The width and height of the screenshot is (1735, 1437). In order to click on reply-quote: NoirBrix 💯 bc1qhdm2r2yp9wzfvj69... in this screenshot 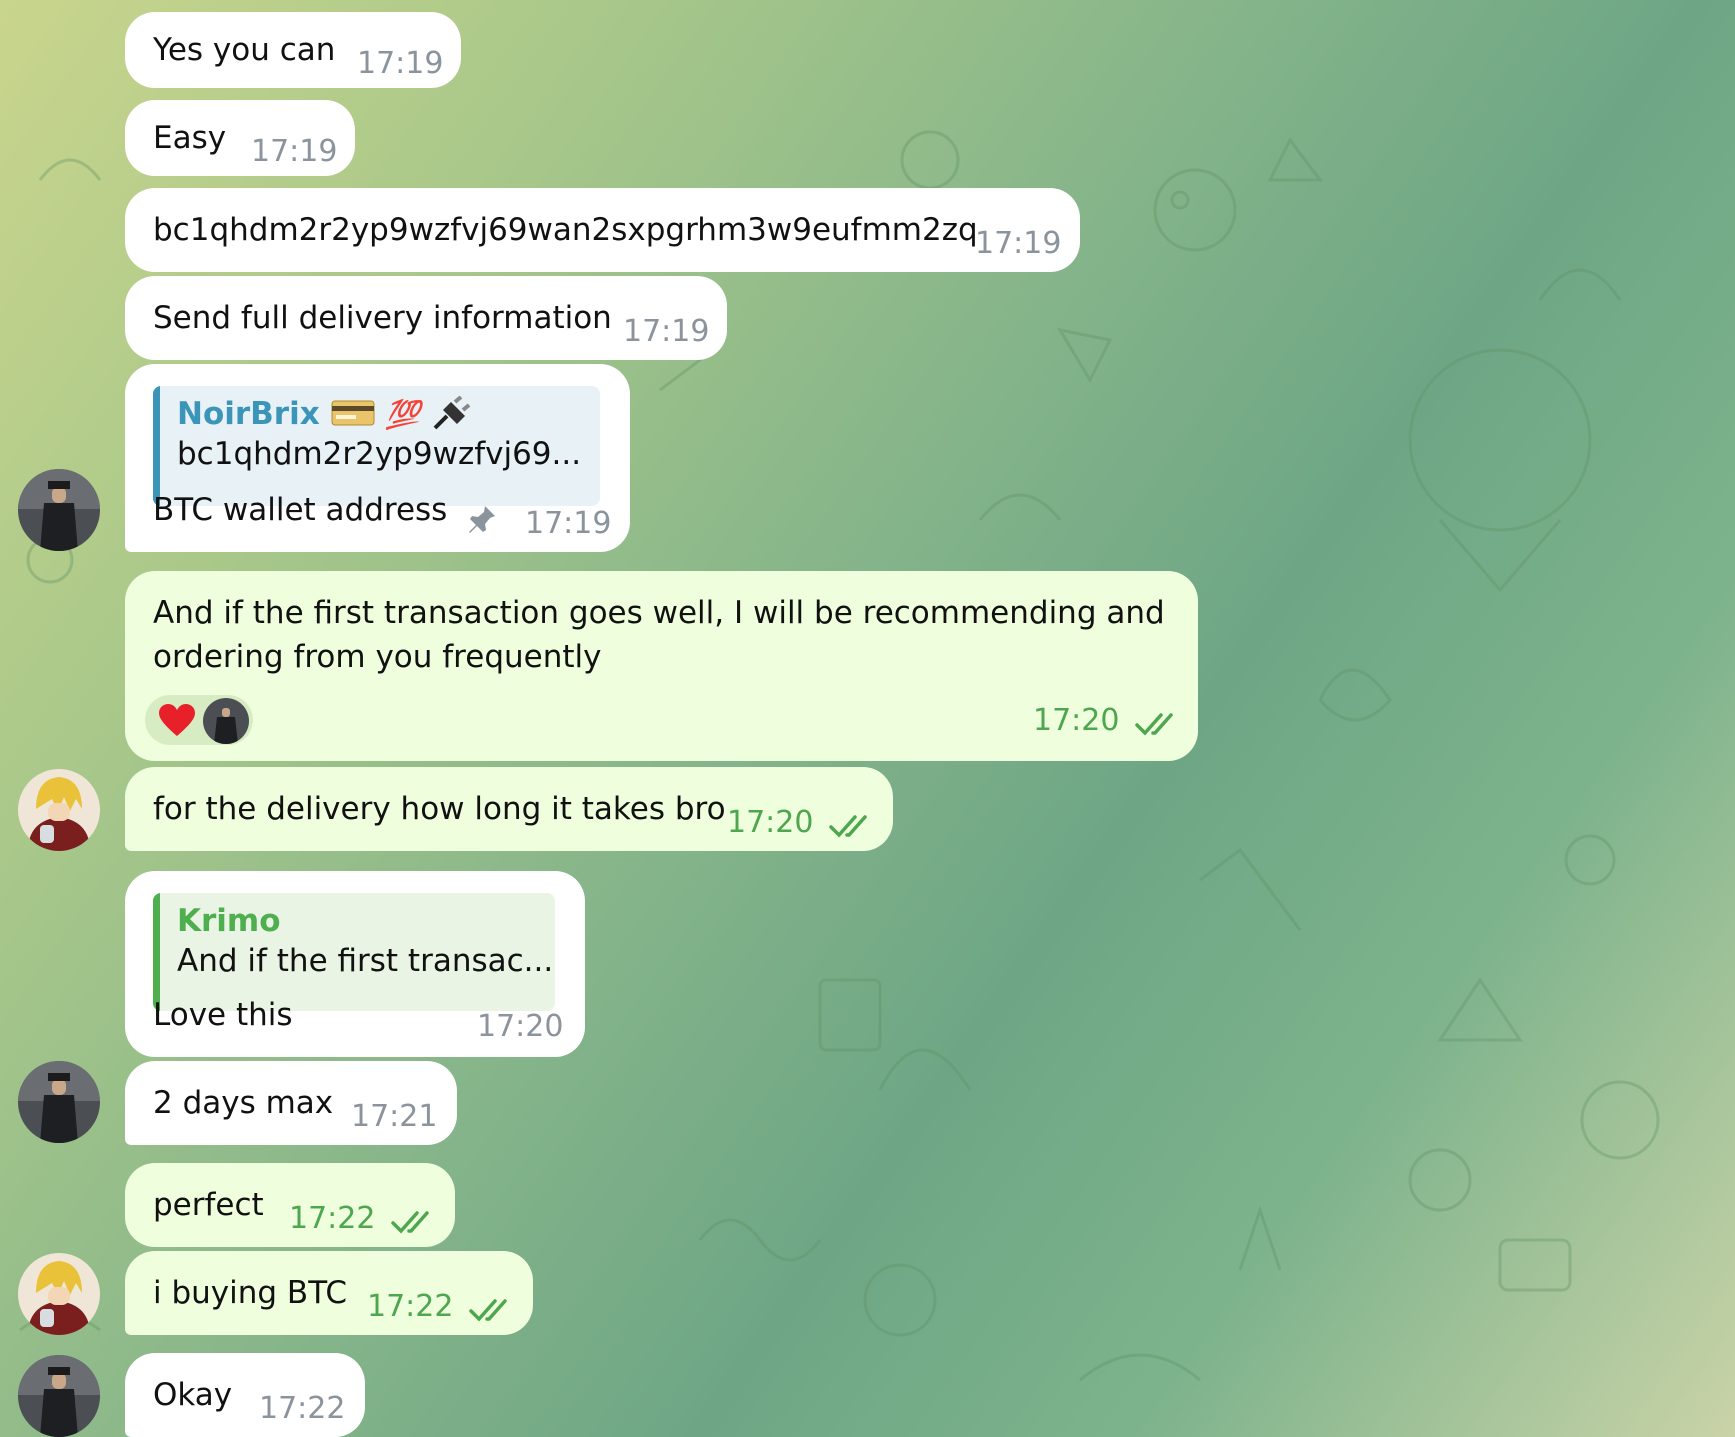, I will do `click(376, 446)`.